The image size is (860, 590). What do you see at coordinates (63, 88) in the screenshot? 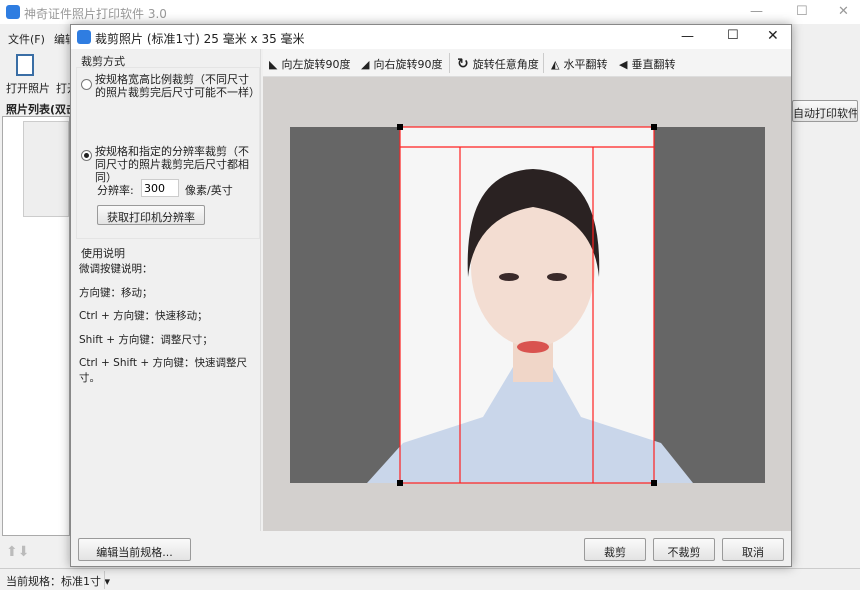
I see `open-label: 打开` at bounding box center [63, 88].